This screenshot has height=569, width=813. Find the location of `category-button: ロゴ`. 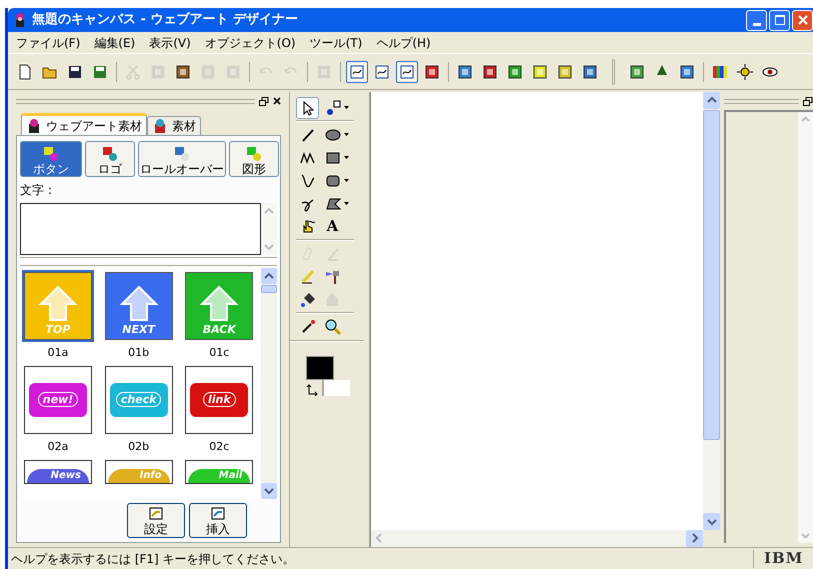

category-button: ロゴ is located at coordinates (110, 159).